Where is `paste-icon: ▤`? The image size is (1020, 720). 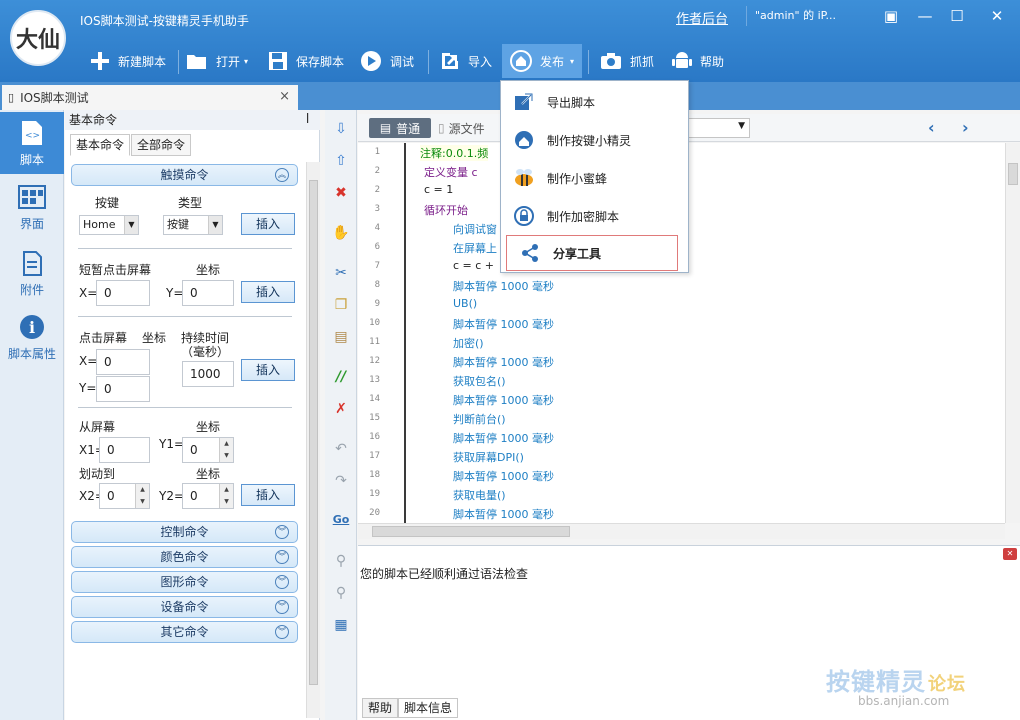 paste-icon: ▤ is located at coordinates (341, 337).